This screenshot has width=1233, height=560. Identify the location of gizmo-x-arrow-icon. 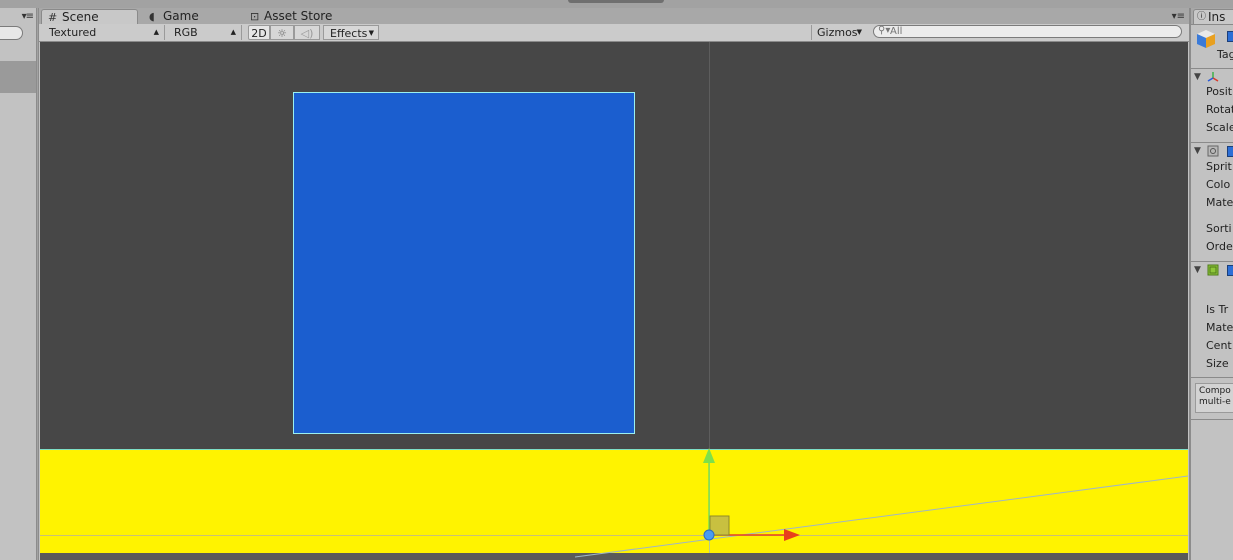
(792, 535).